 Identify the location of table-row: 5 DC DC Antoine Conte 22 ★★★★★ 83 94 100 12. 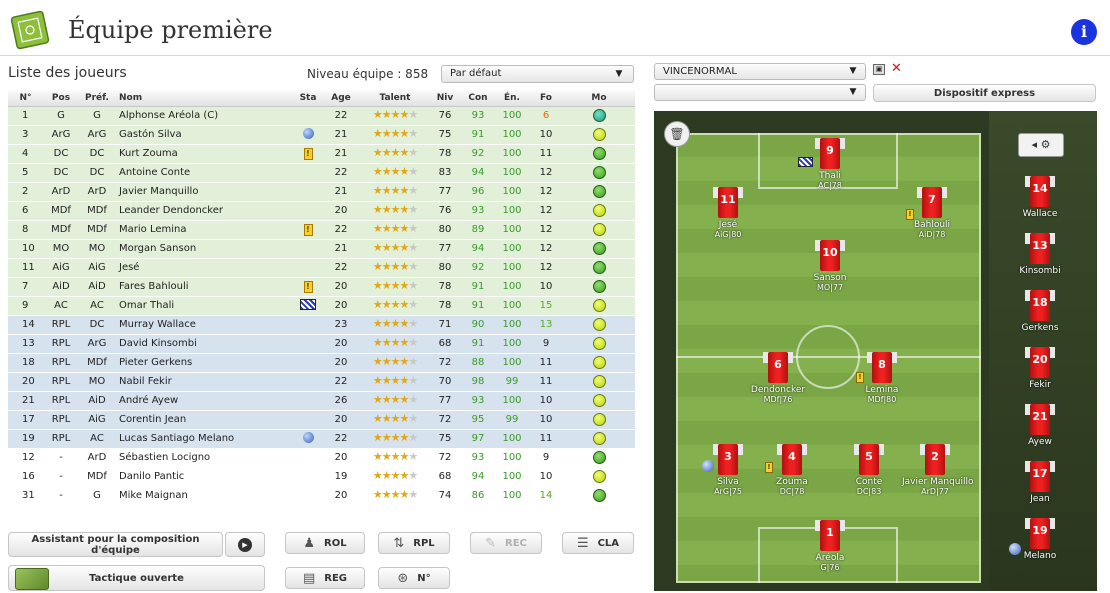
(321, 173).